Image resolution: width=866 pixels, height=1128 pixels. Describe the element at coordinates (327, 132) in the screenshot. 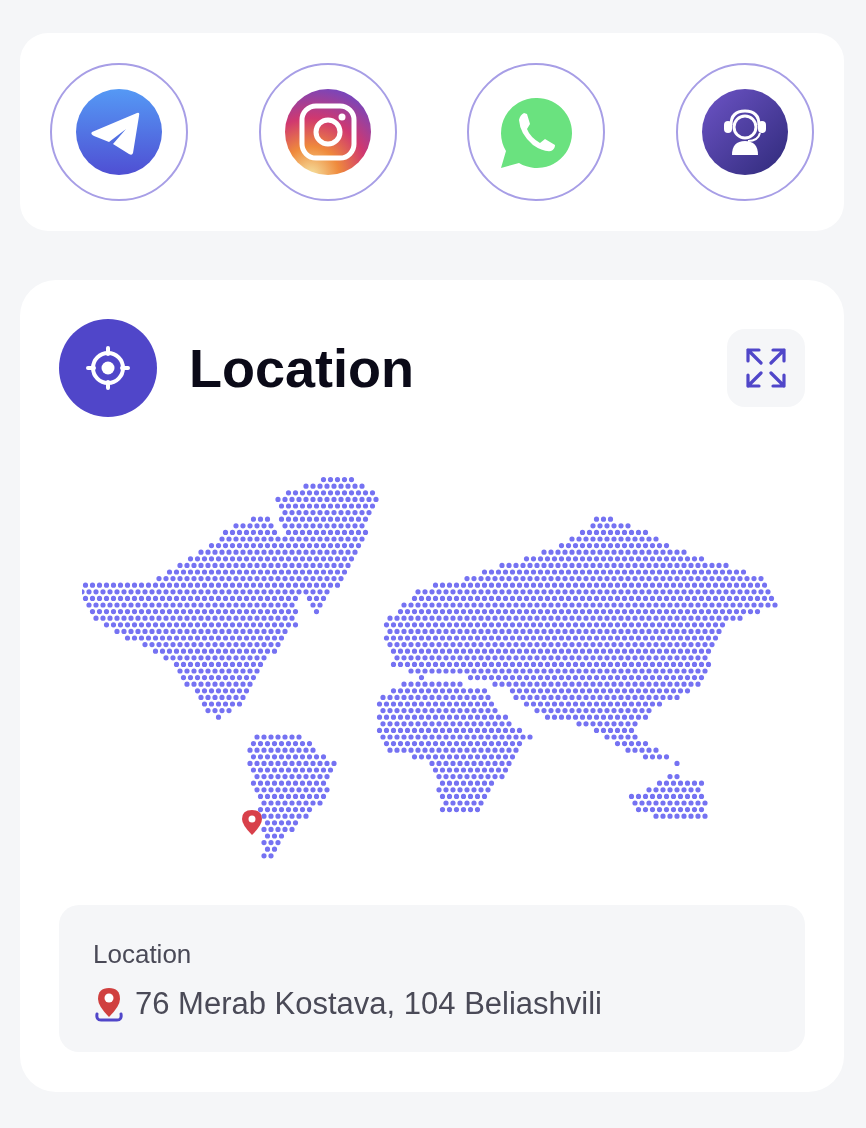

I see `camera-icon` at that location.